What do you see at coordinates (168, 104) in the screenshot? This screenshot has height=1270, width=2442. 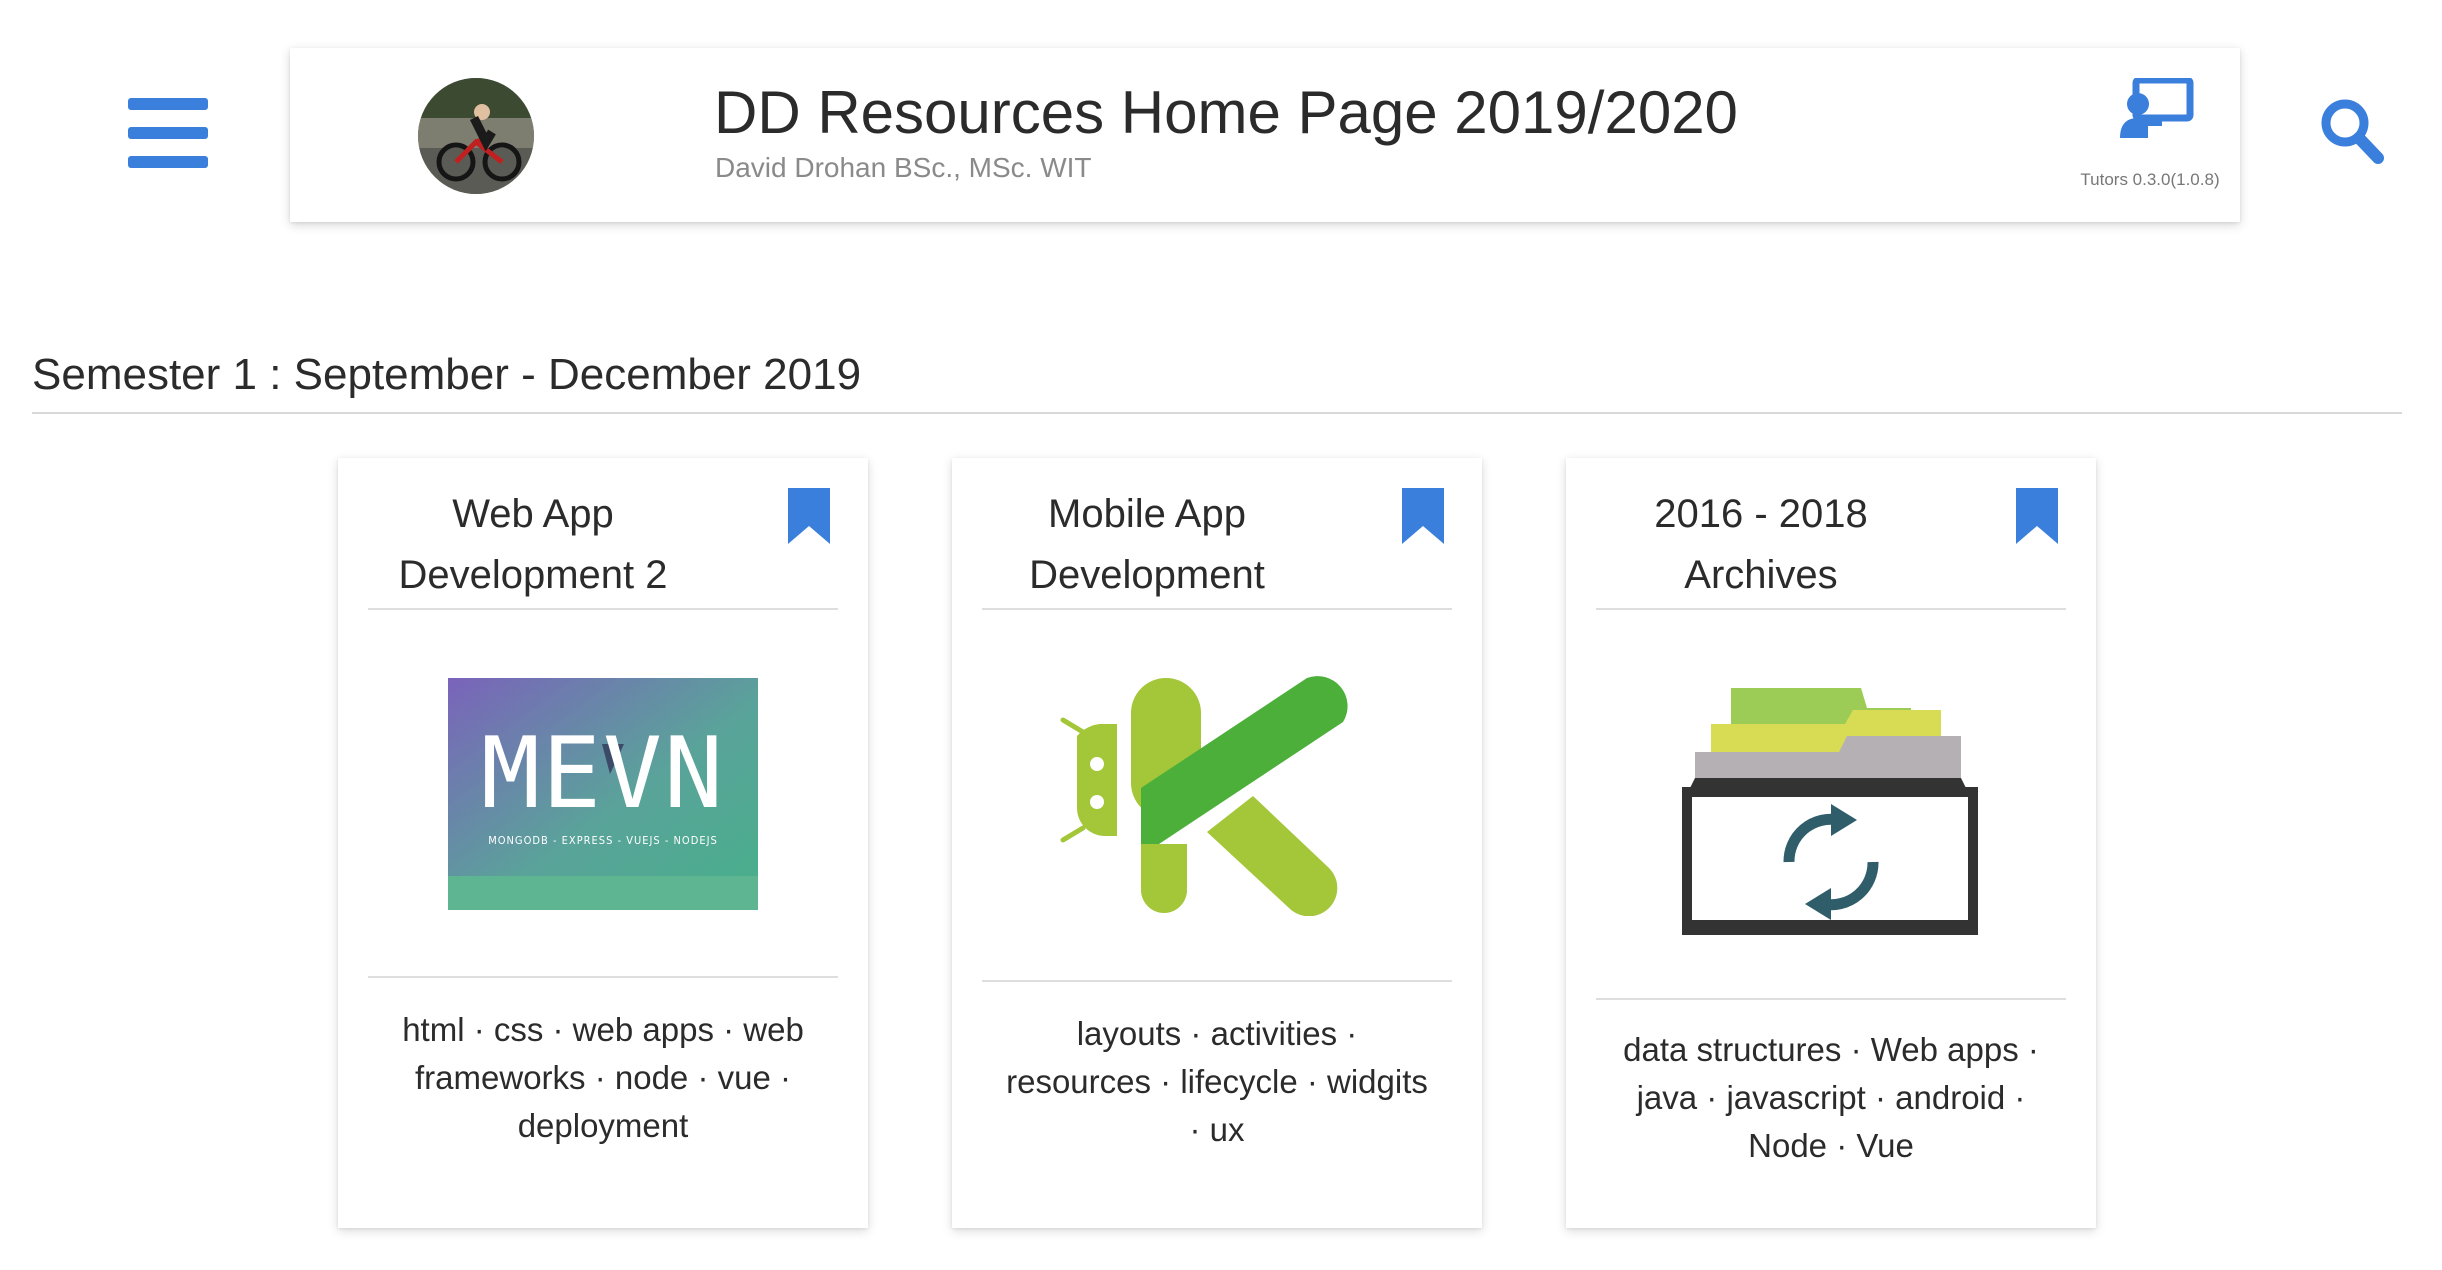 I see `menu-bar-top` at bounding box center [168, 104].